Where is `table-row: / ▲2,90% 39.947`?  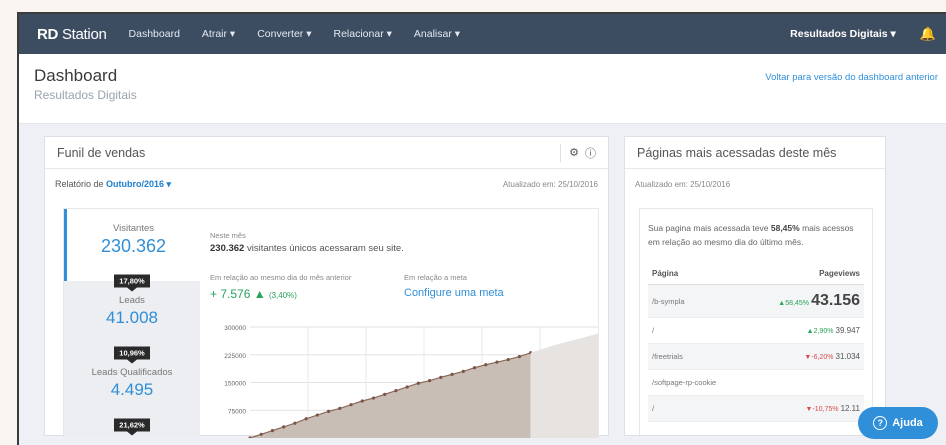
table-row: / ▲2,90% 39.947 is located at coordinates (756, 330).